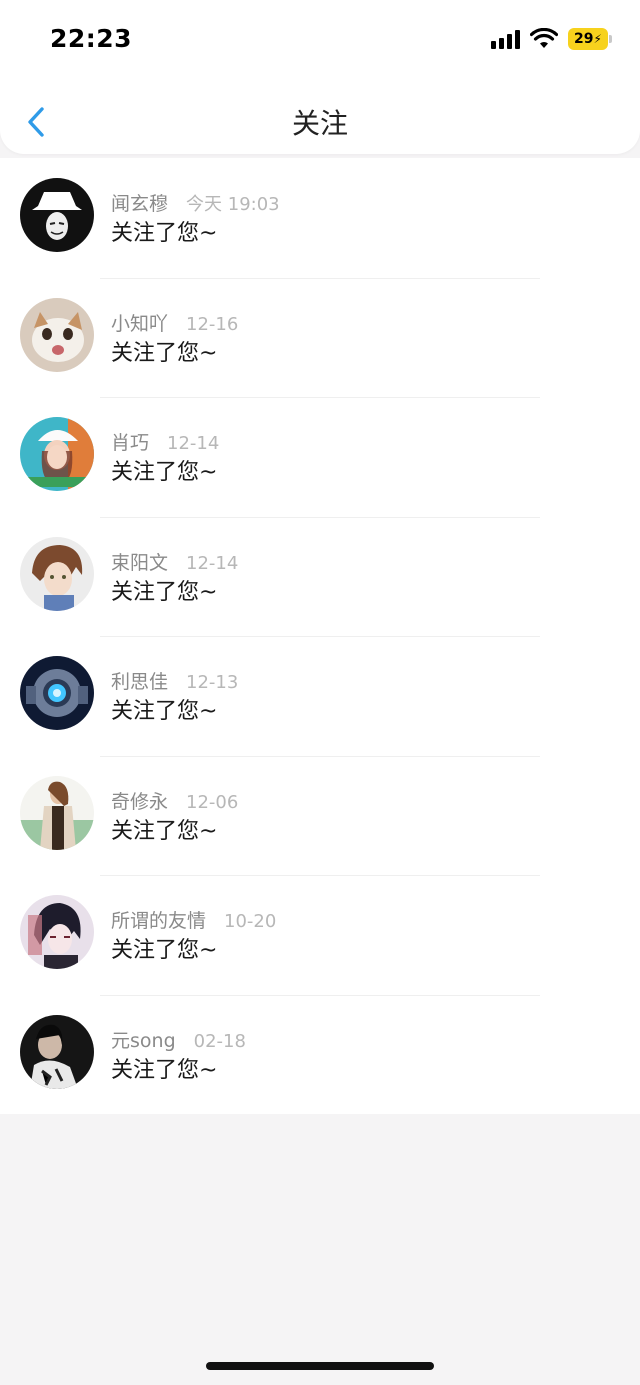 The image size is (640, 1385). I want to click on mask-avatar-icon, so click(57, 215).